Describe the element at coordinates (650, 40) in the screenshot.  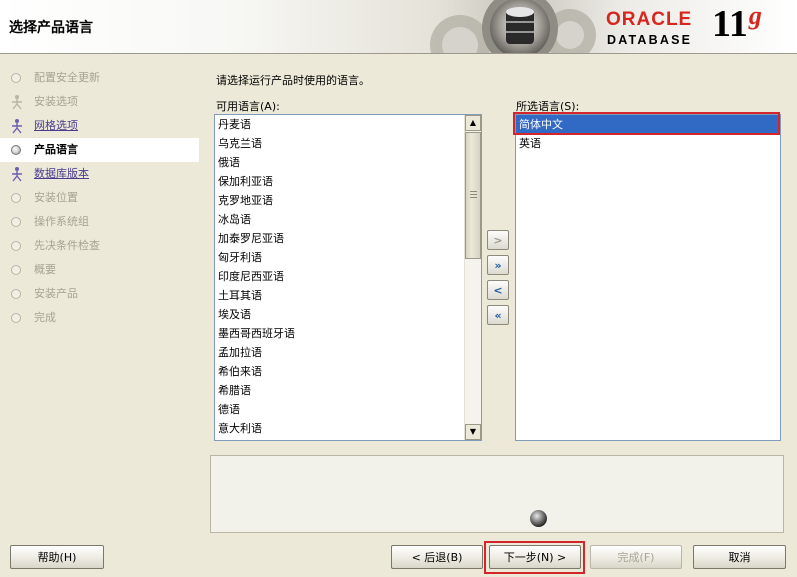
I see `database-label: DATABASE` at that location.